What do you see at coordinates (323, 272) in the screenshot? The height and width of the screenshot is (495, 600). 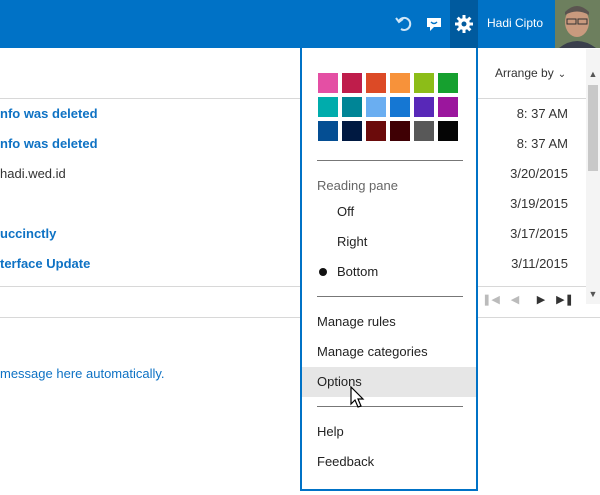 I see `selected-dot-icon` at bounding box center [323, 272].